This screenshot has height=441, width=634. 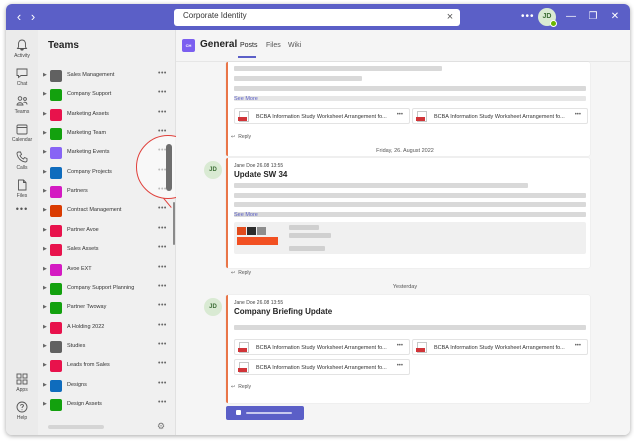 I want to click on back-arrow-icon: ‹, so click(x=19, y=17).